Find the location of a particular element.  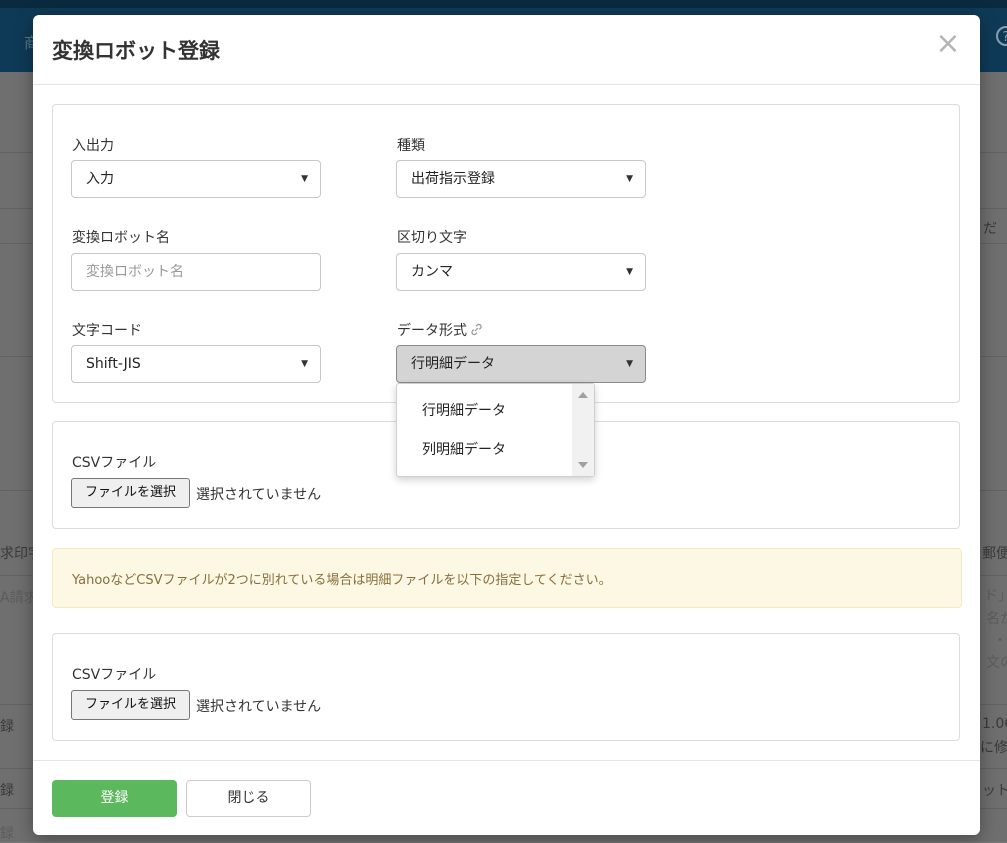

register-button: 登録 is located at coordinates (114, 798).